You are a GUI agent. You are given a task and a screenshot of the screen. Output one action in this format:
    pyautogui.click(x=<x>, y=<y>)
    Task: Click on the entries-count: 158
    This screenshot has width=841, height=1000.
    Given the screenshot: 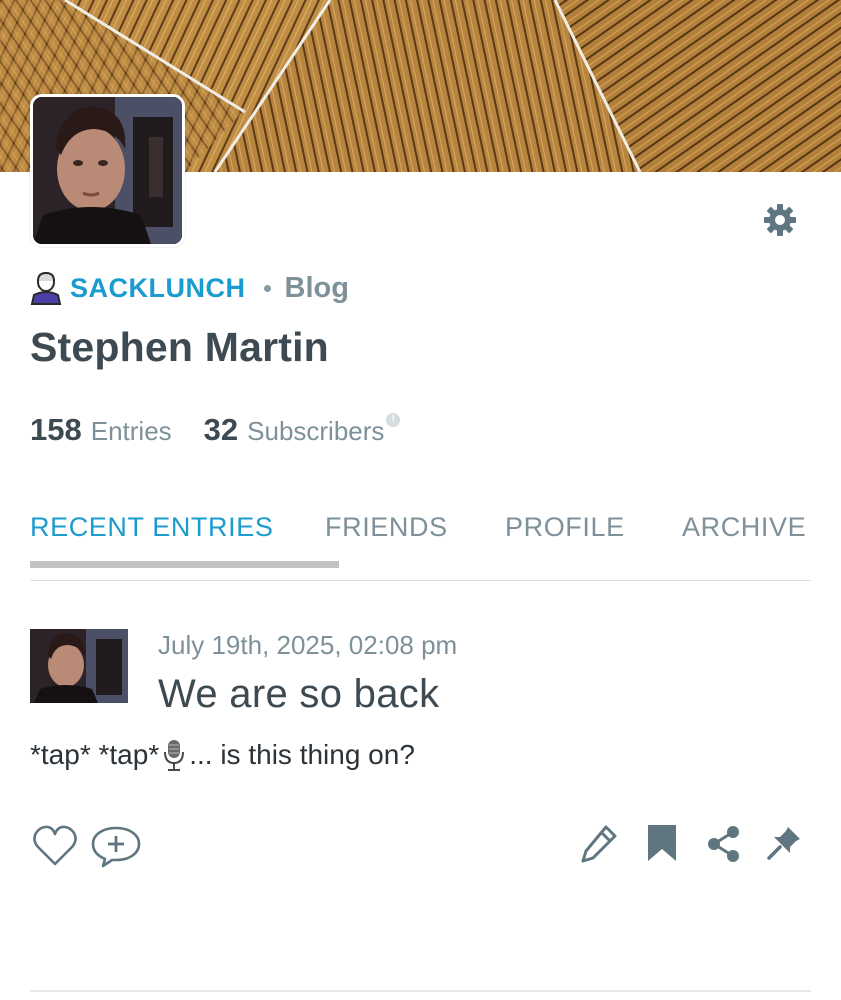 What is the action you would take?
    pyautogui.click(x=56, y=430)
    